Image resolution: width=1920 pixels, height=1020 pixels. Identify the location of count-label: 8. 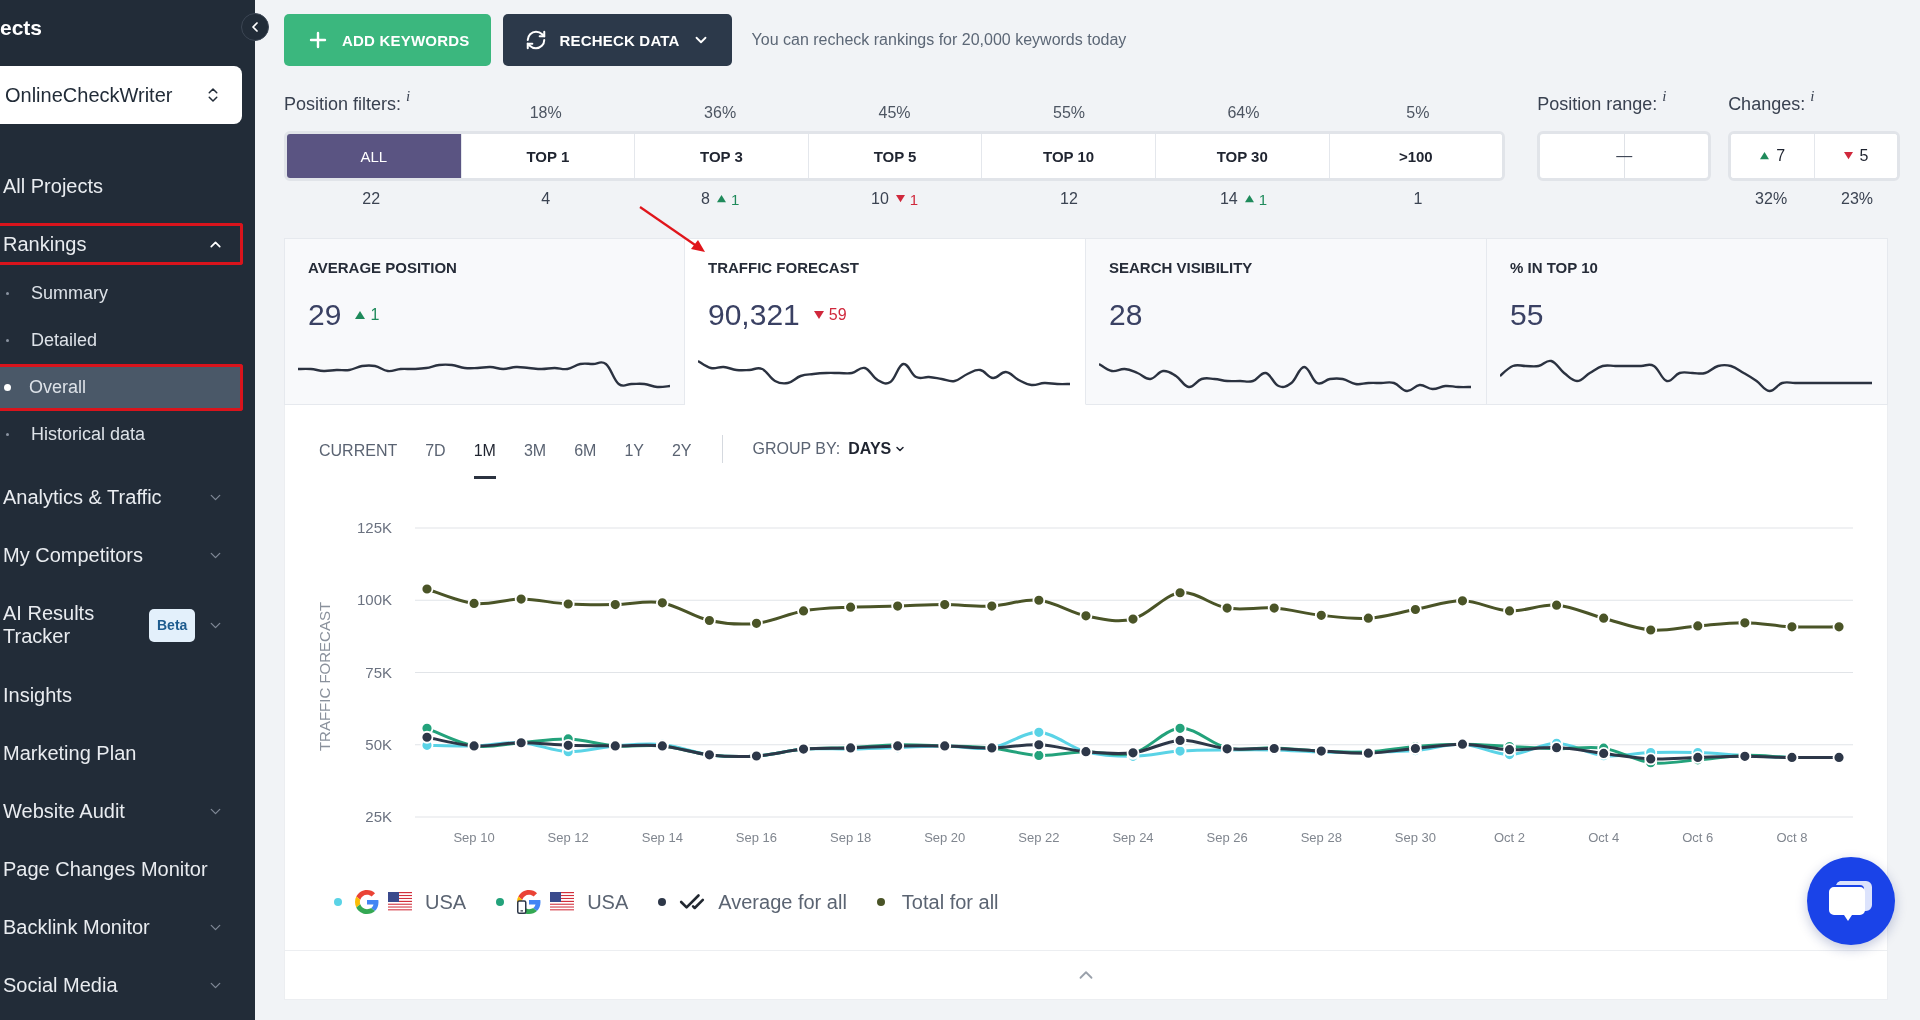
(705, 199).